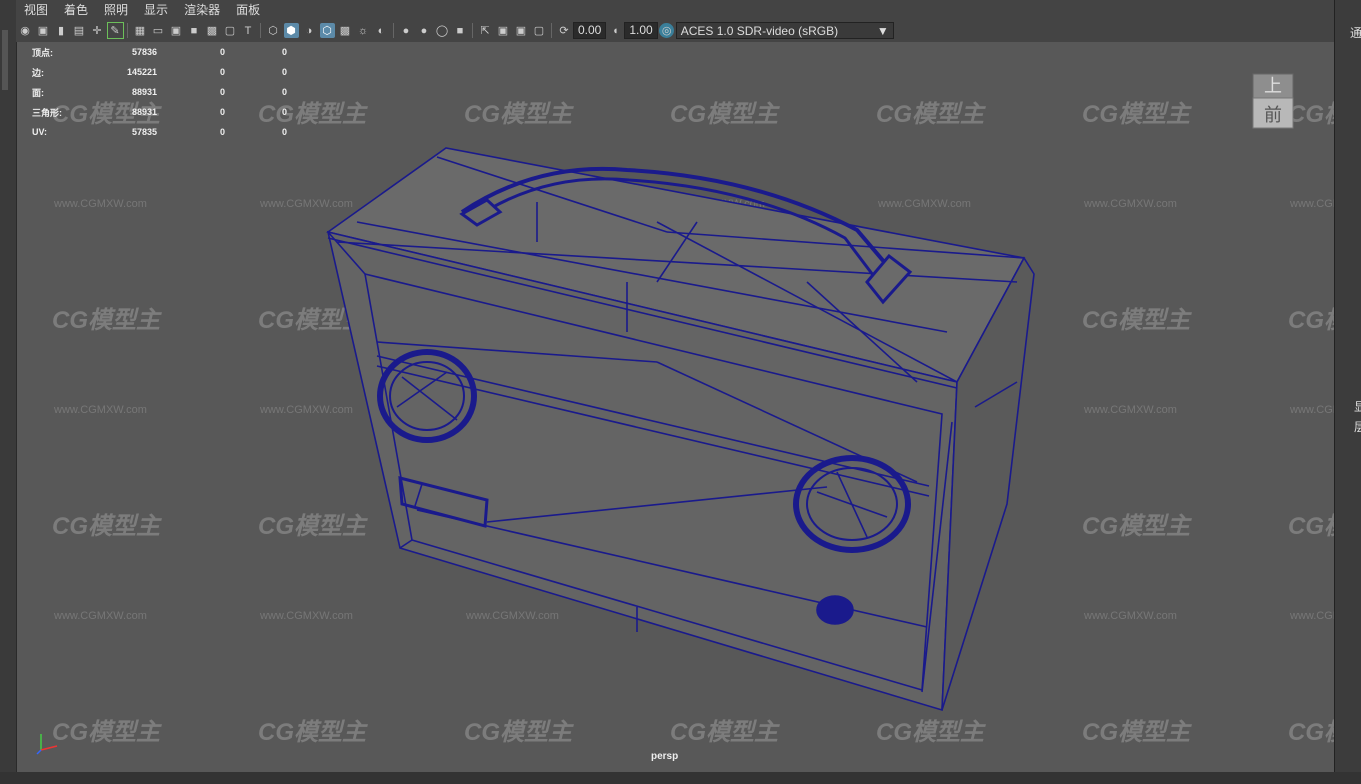  Describe the element at coordinates (381, 30) in the screenshot. I see `shadows-icon: ◐` at that location.